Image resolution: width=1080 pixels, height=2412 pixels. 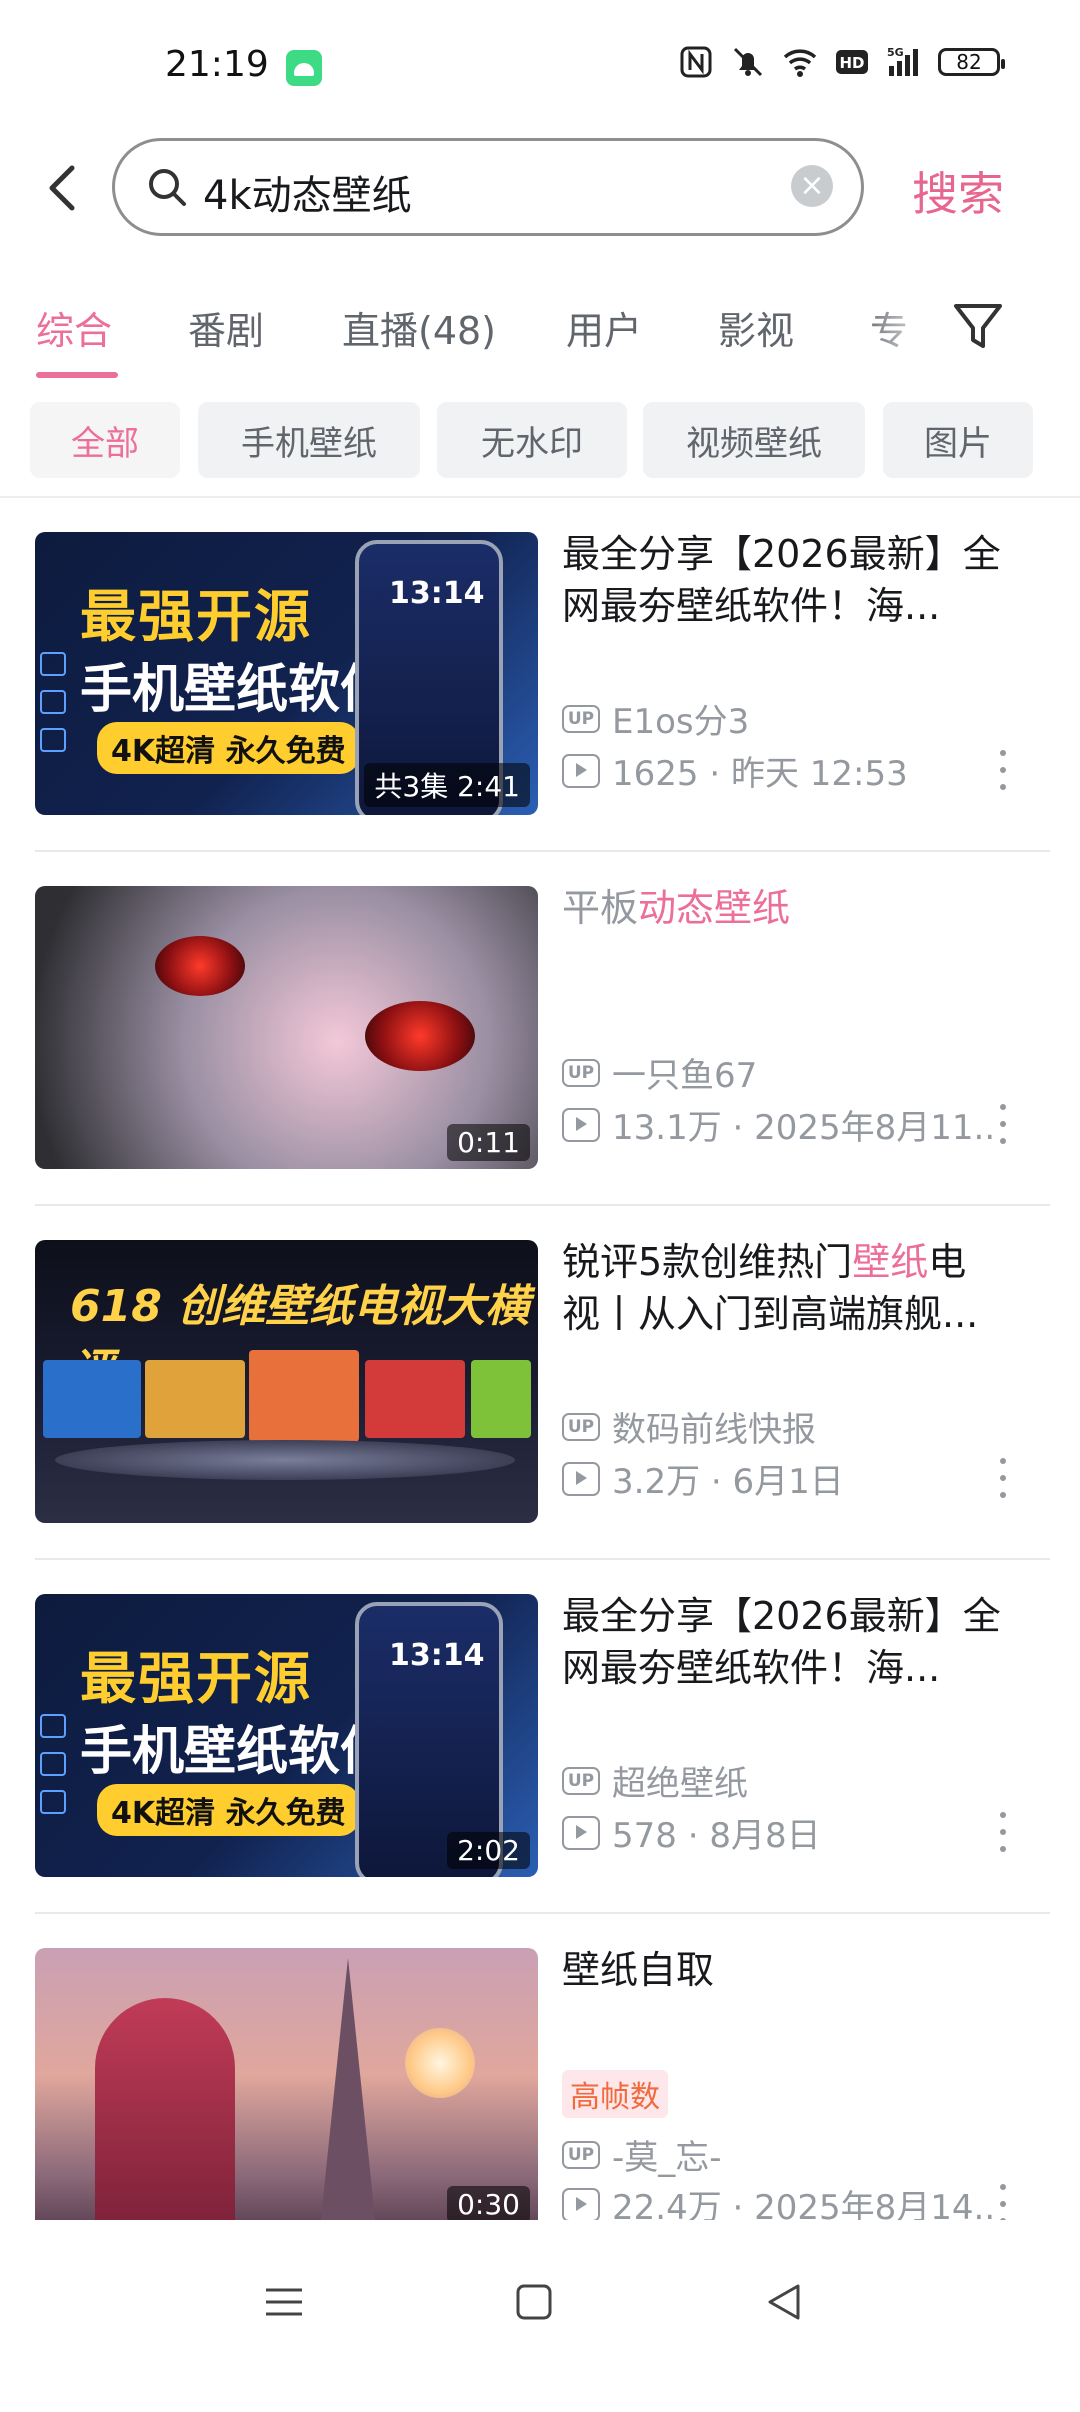 I want to click on chip-video-wallpaper: 视频壁纸, so click(x=754, y=440).